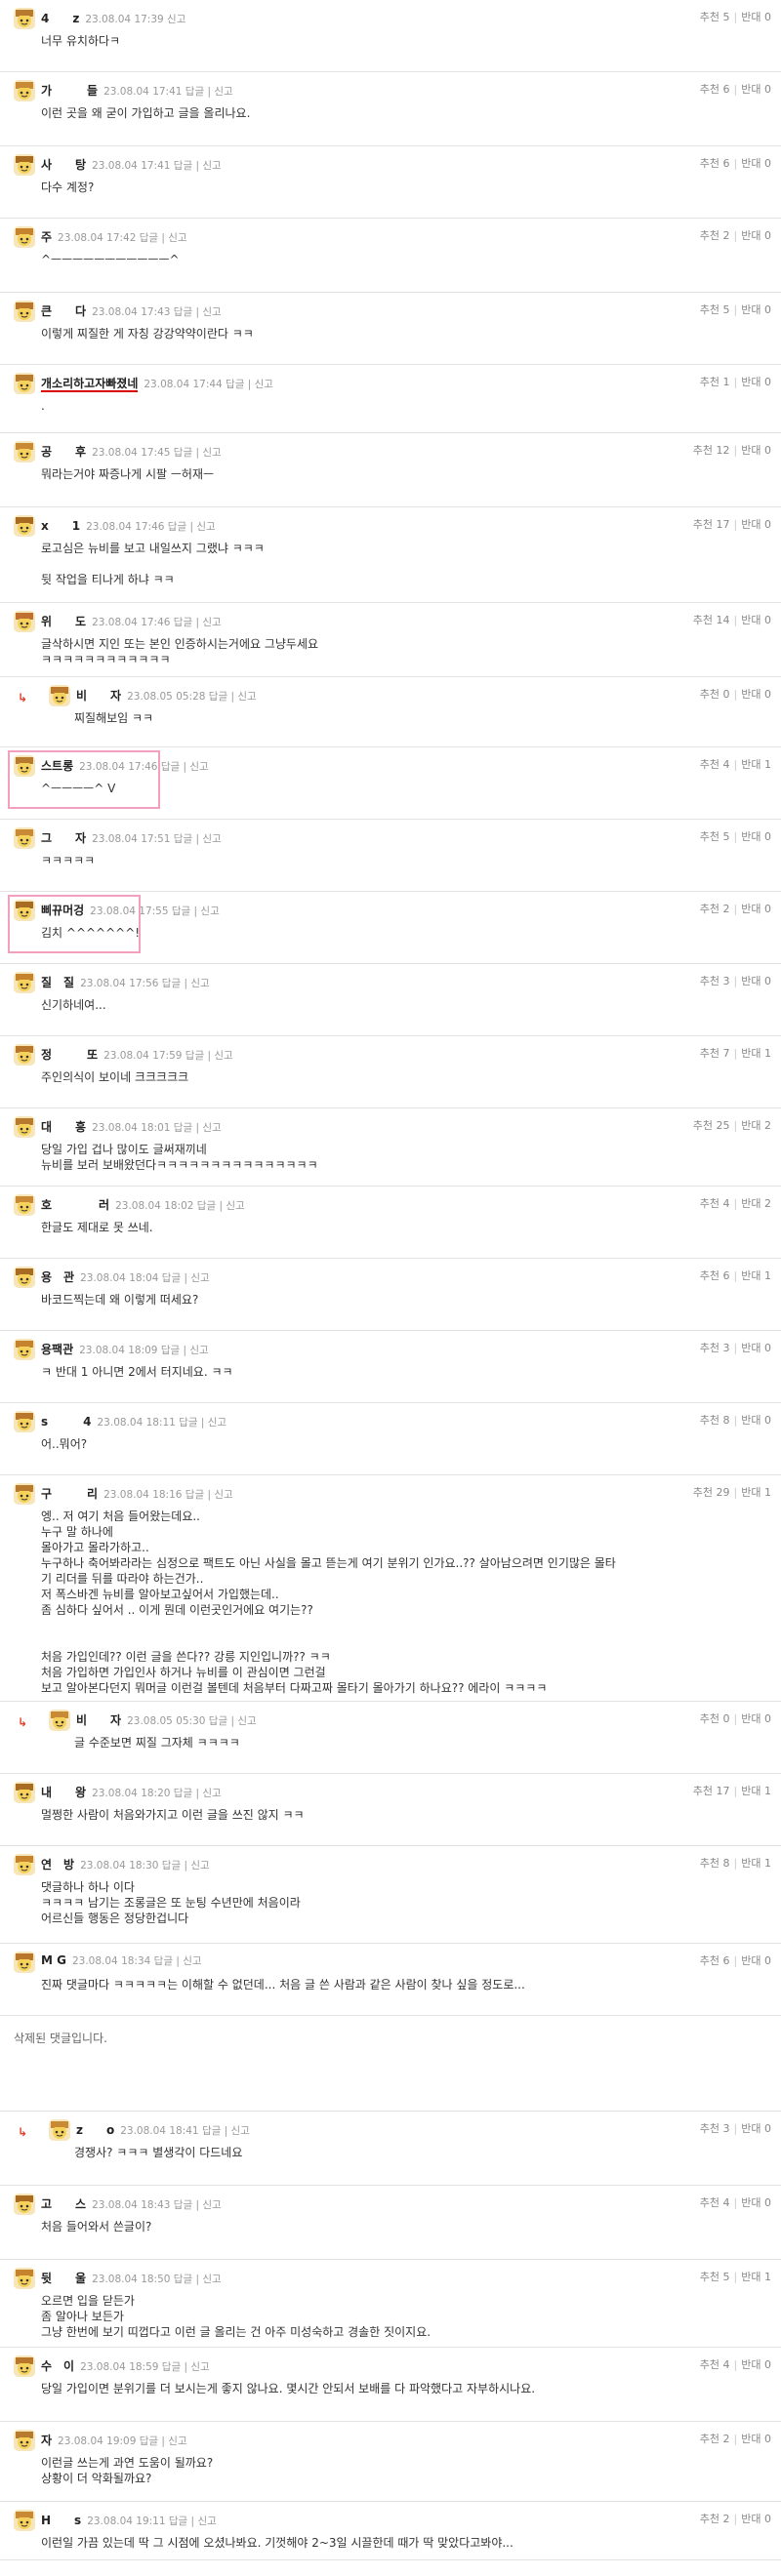 The image size is (781, 2576). What do you see at coordinates (69, 1055) in the screenshot?
I see `author-nickname: 정 또` at bounding box center [69, 1055].